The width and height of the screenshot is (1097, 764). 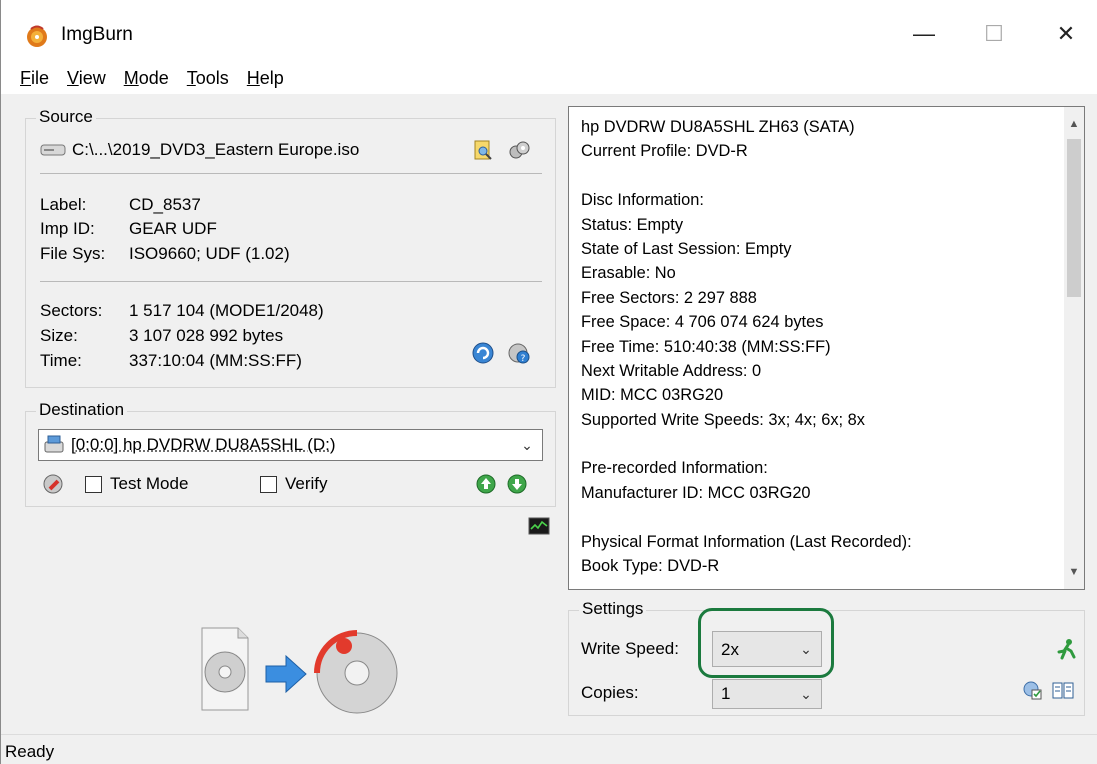 What do you see at coordinates (766, 643) in the screenshot?
I see `write-speed-highlight` at bounding box center [766, 643].